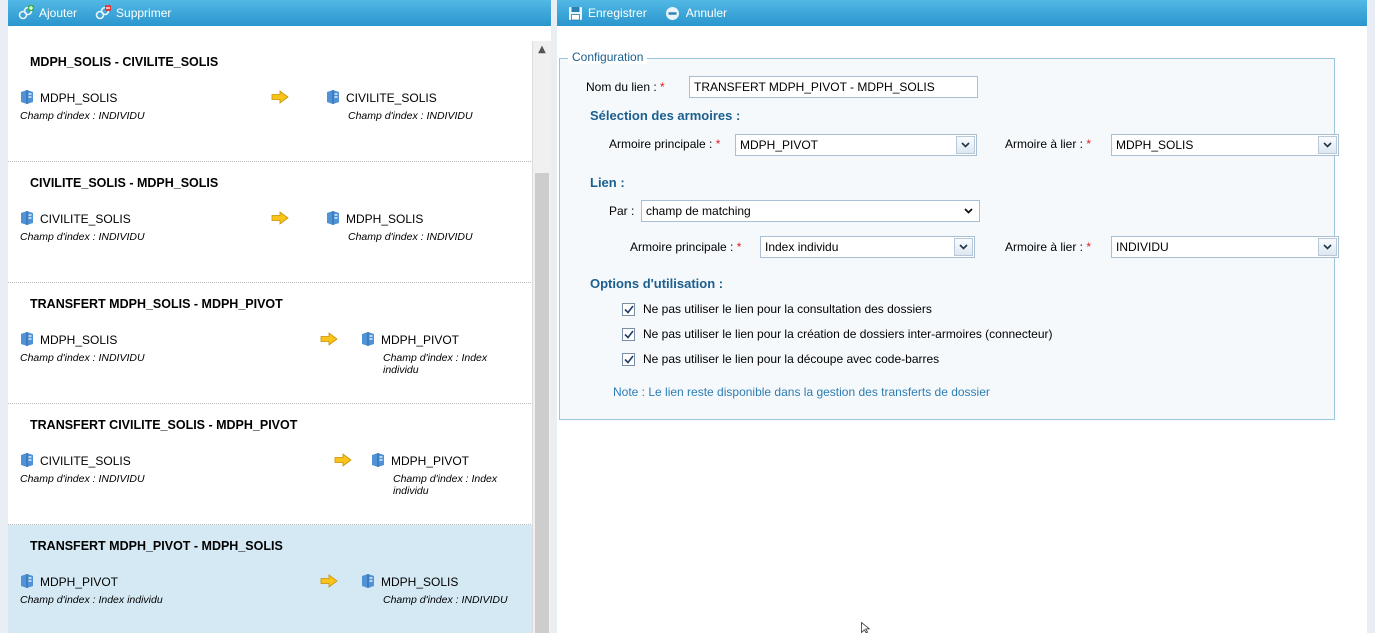 The height and width of the screenshot is (633, 1375). What do you see at coordinates (866, 627) in the screenshot?
I see `mouse-cursor-icon` at bounding box center [866, 627].